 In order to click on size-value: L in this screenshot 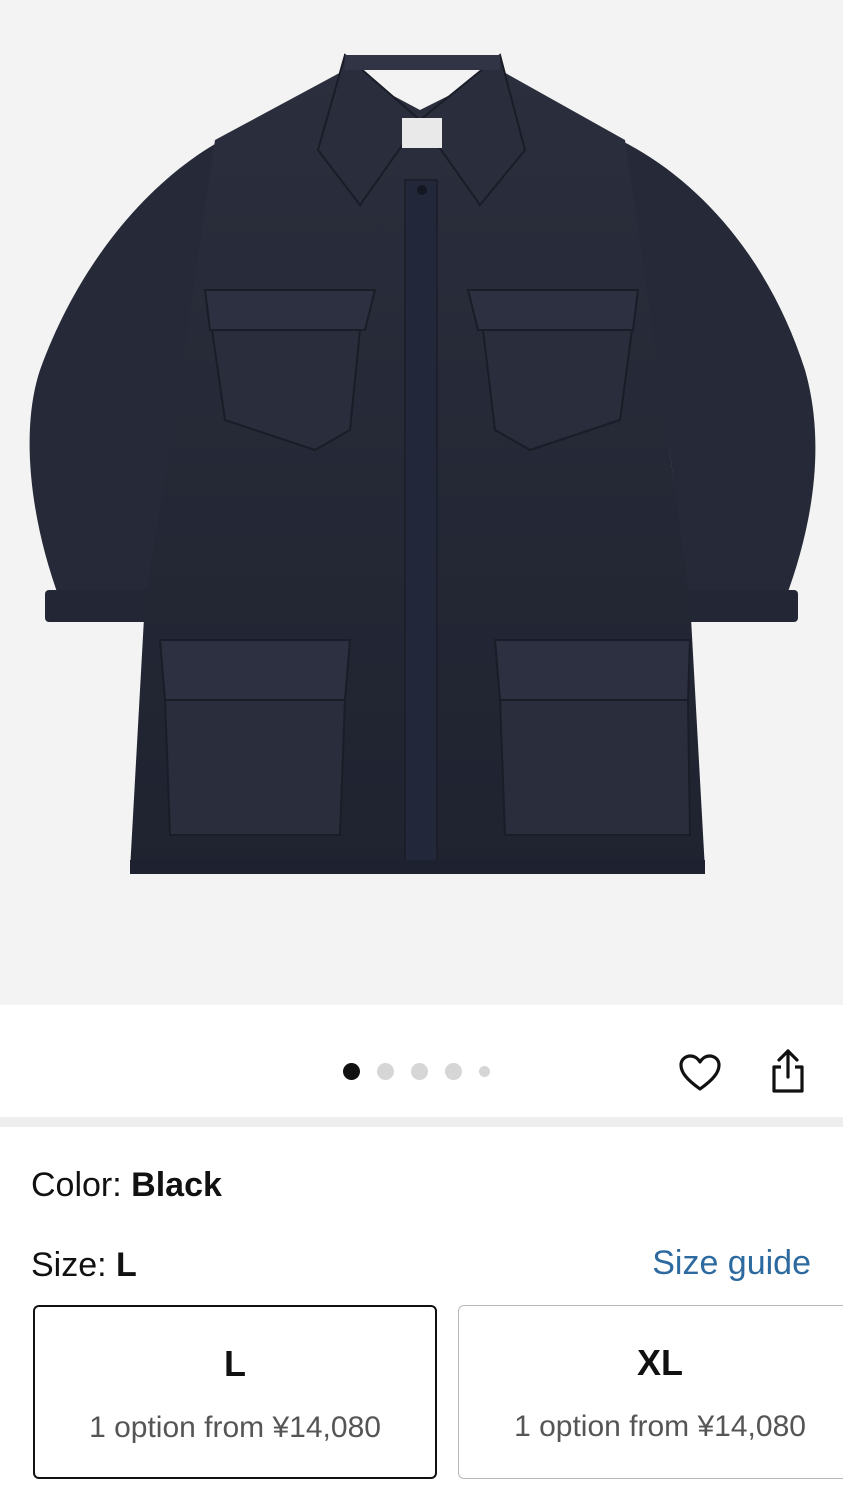, I will do `click(126, 1265)`.